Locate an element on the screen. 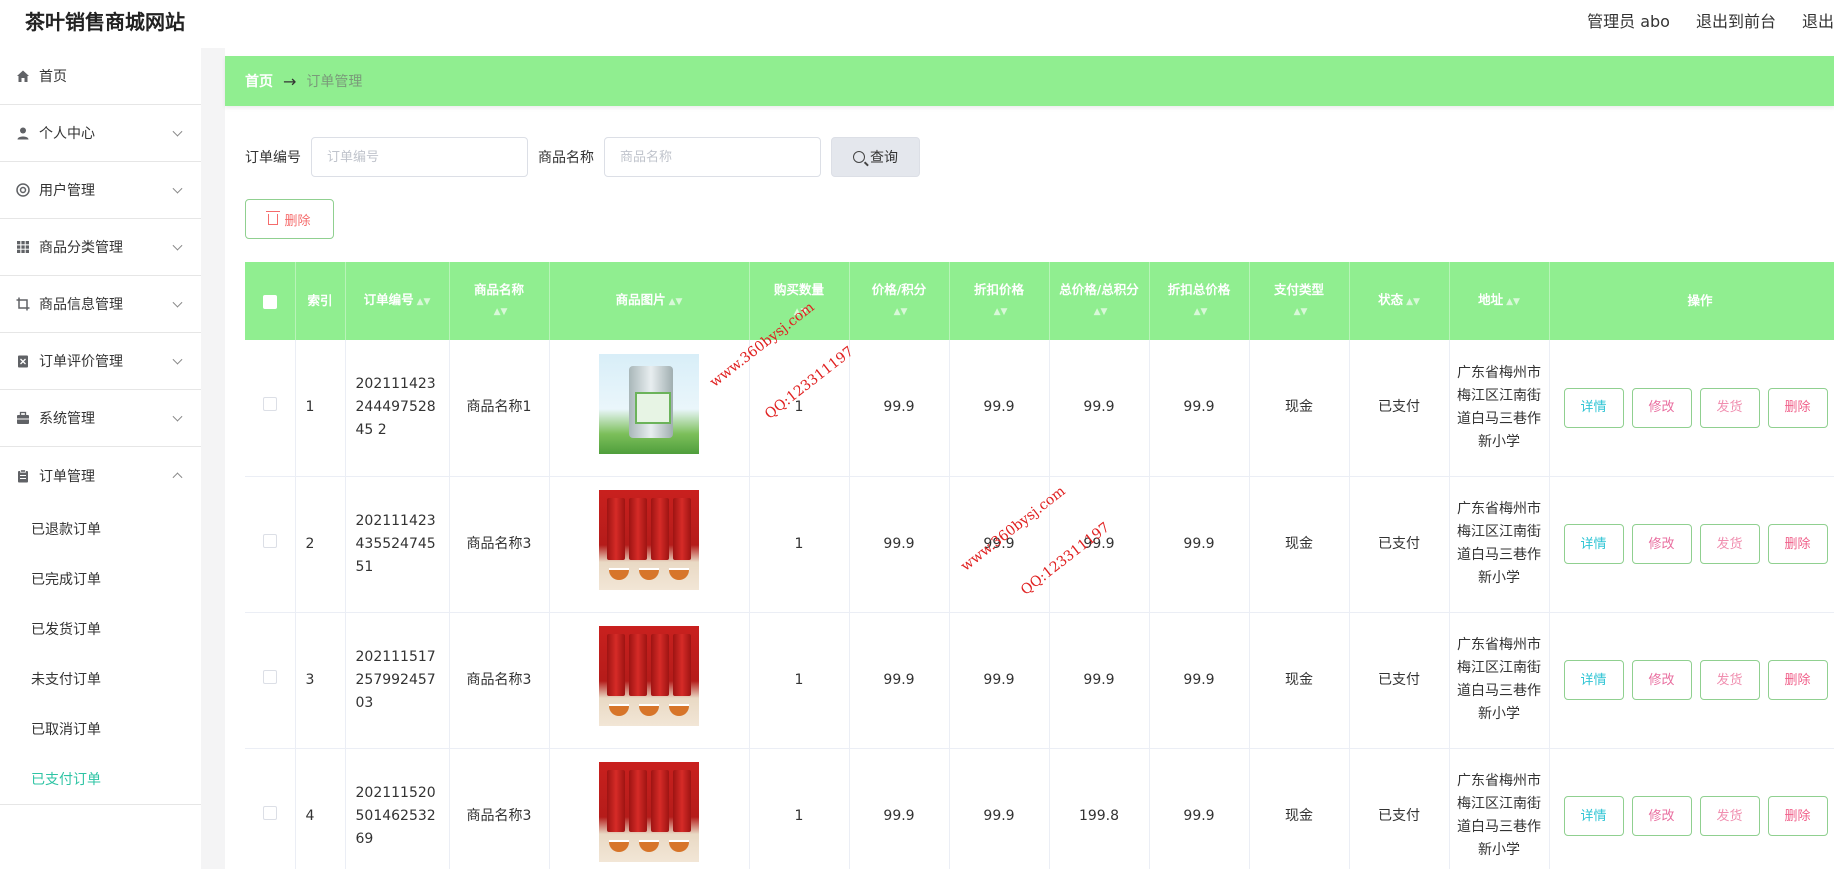 Image resolution: width=1834 pixels, height=869 pixels. product-image-green-tea-can is located at coordinates (649, 403).